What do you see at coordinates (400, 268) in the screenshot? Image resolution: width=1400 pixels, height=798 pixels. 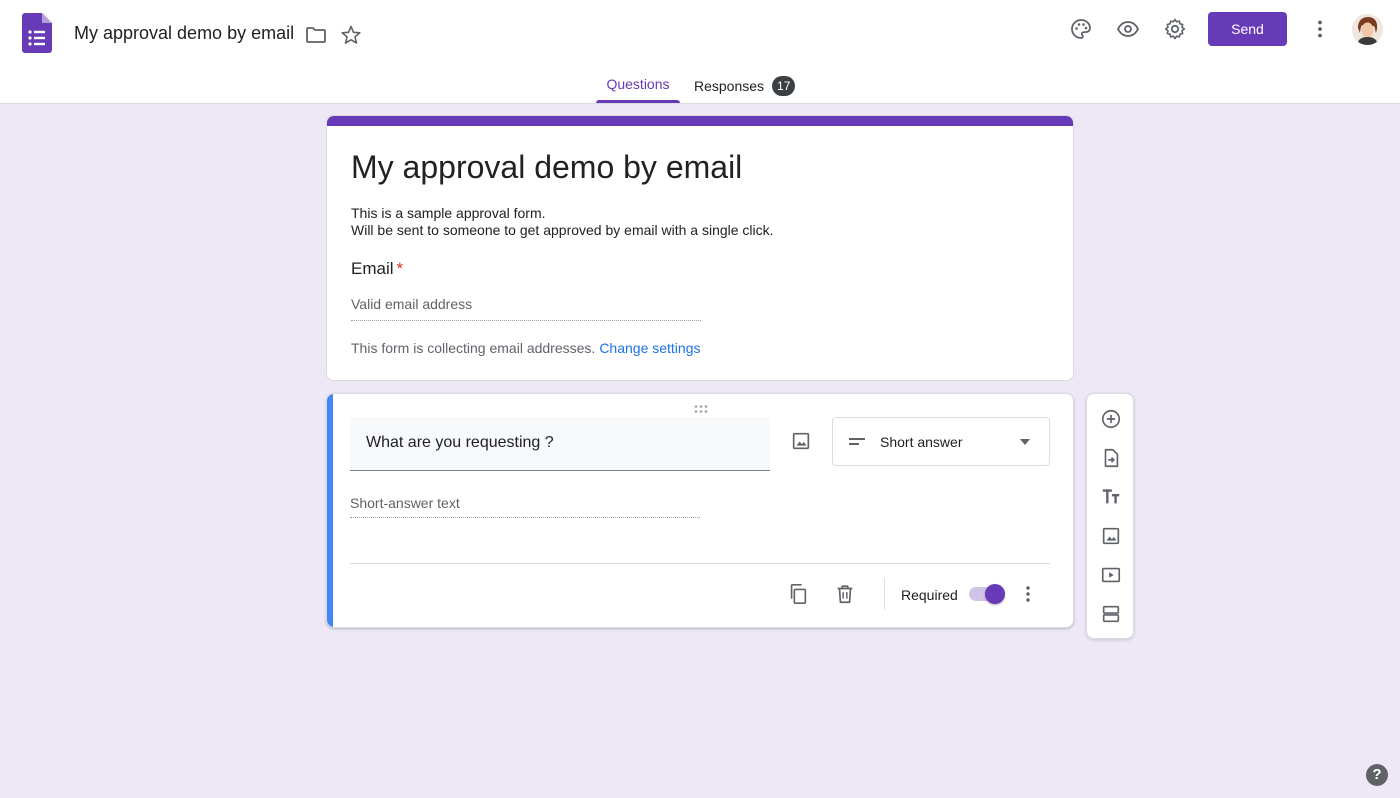 I see `required-asterisk: *` at bounding box center [400, 268].